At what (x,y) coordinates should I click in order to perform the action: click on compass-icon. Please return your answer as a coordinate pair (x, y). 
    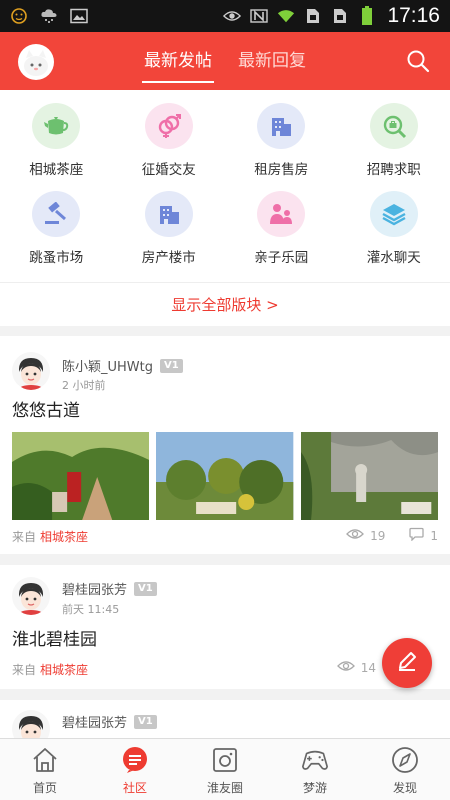
    Looking at the image, I should click on (405, 760).